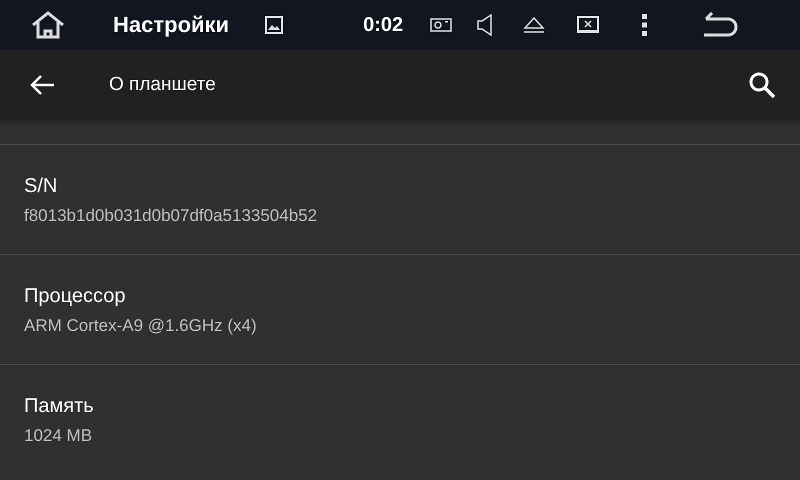  What do you see at coordinates (485, 25) in the screenshot?
I see `speaker-icon` at bounding box center [485, 25].